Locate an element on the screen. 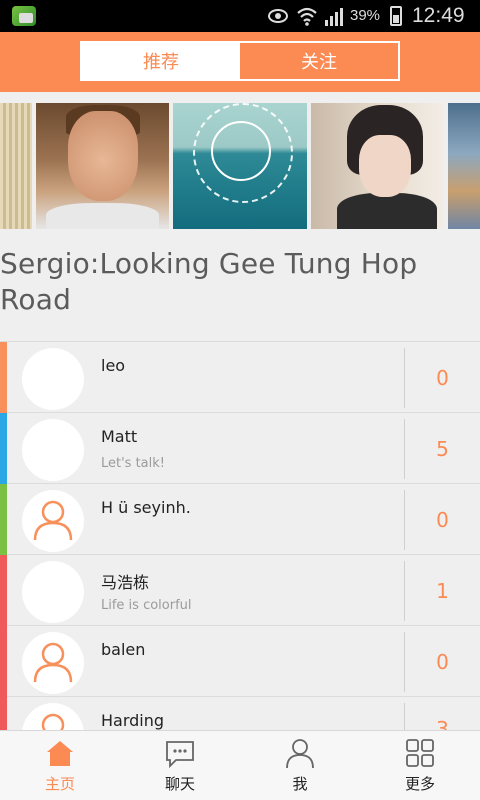 This screenshot has width=480, height=800. list-item-name: Harding is located at coordinates (133, 720).